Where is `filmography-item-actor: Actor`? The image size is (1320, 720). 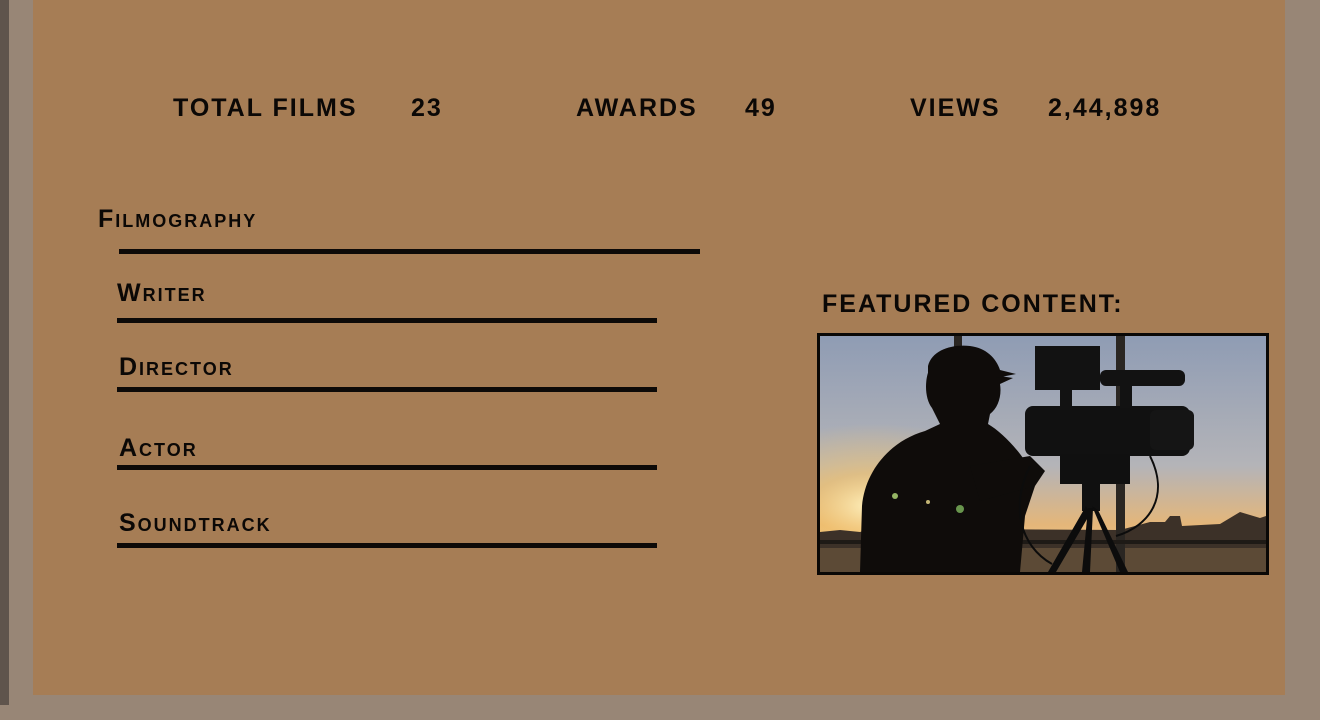 filmography-item-actor: Actor is located at coordinates (158, 448).